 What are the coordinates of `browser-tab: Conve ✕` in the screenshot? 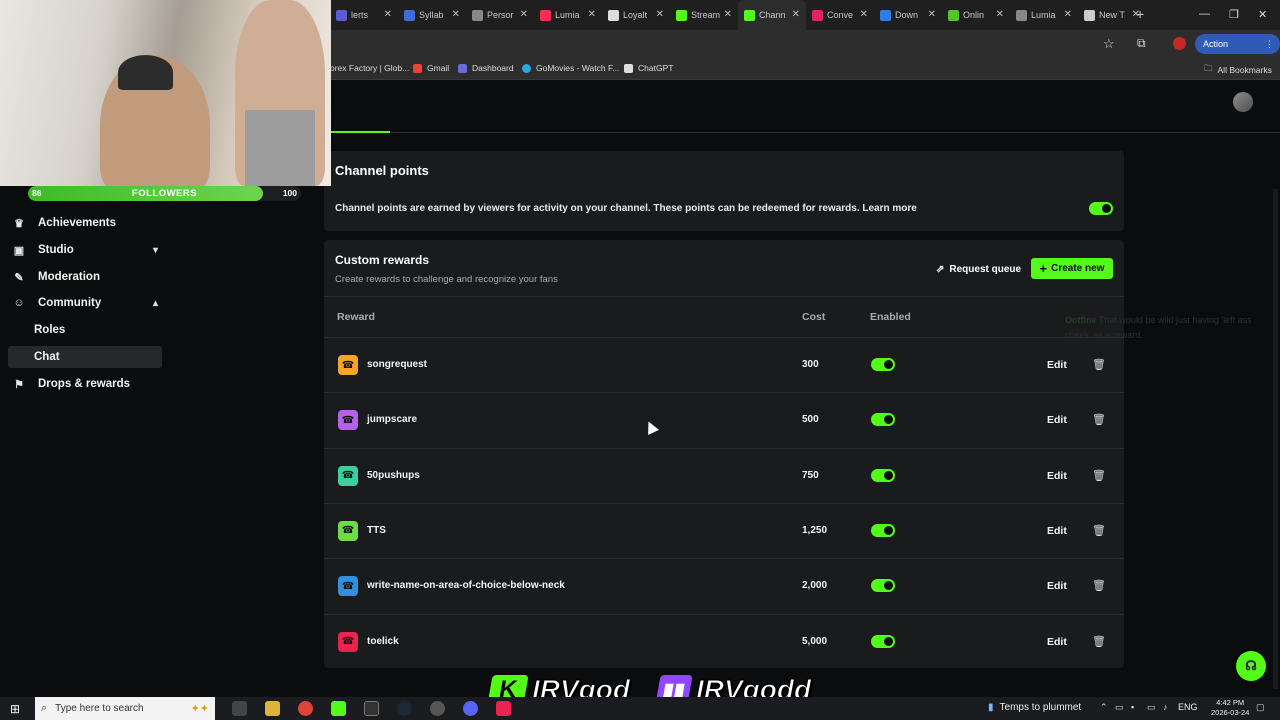 It's located at (840, 15).